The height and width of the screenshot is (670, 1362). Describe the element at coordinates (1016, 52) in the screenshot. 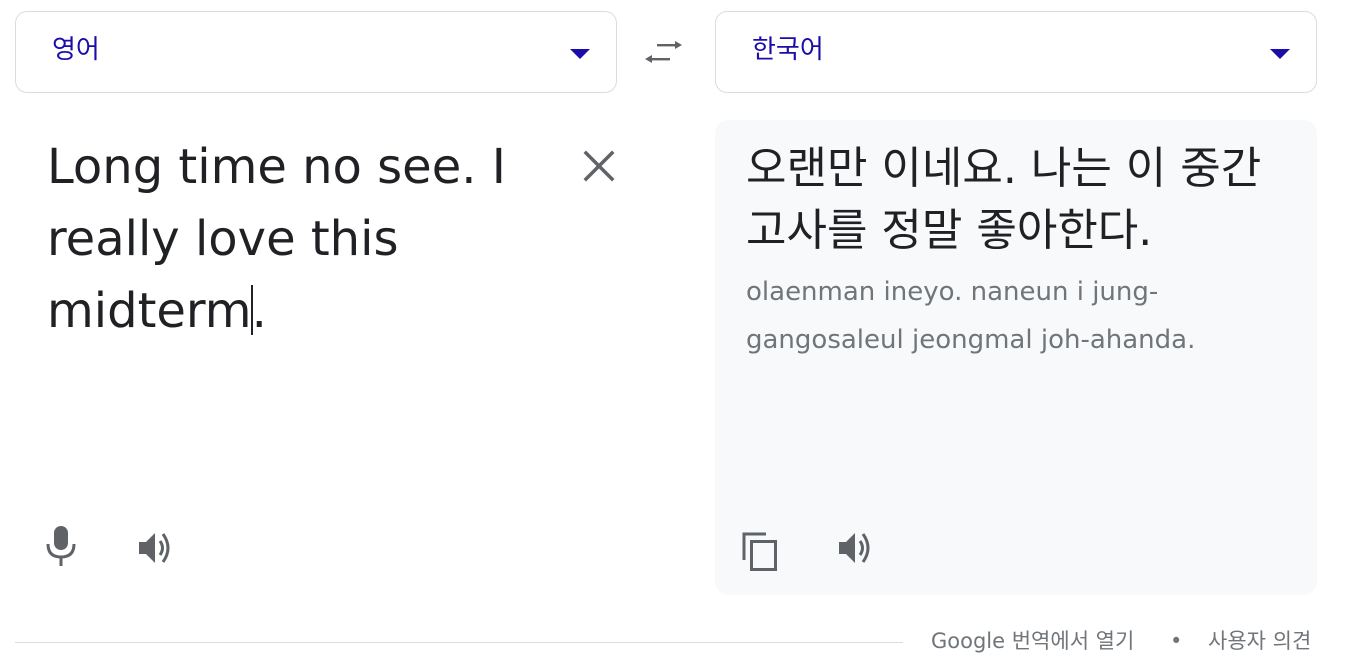

I see `target-language-select: 한국어` at that location.